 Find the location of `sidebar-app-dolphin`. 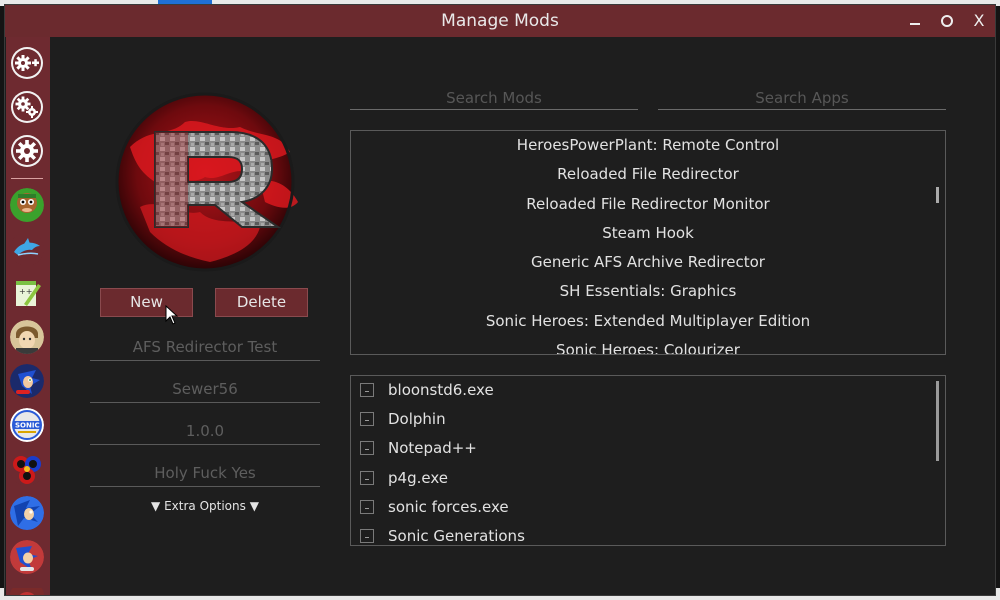

sidebar-app-dolphin is located at coordinates (27, 249).